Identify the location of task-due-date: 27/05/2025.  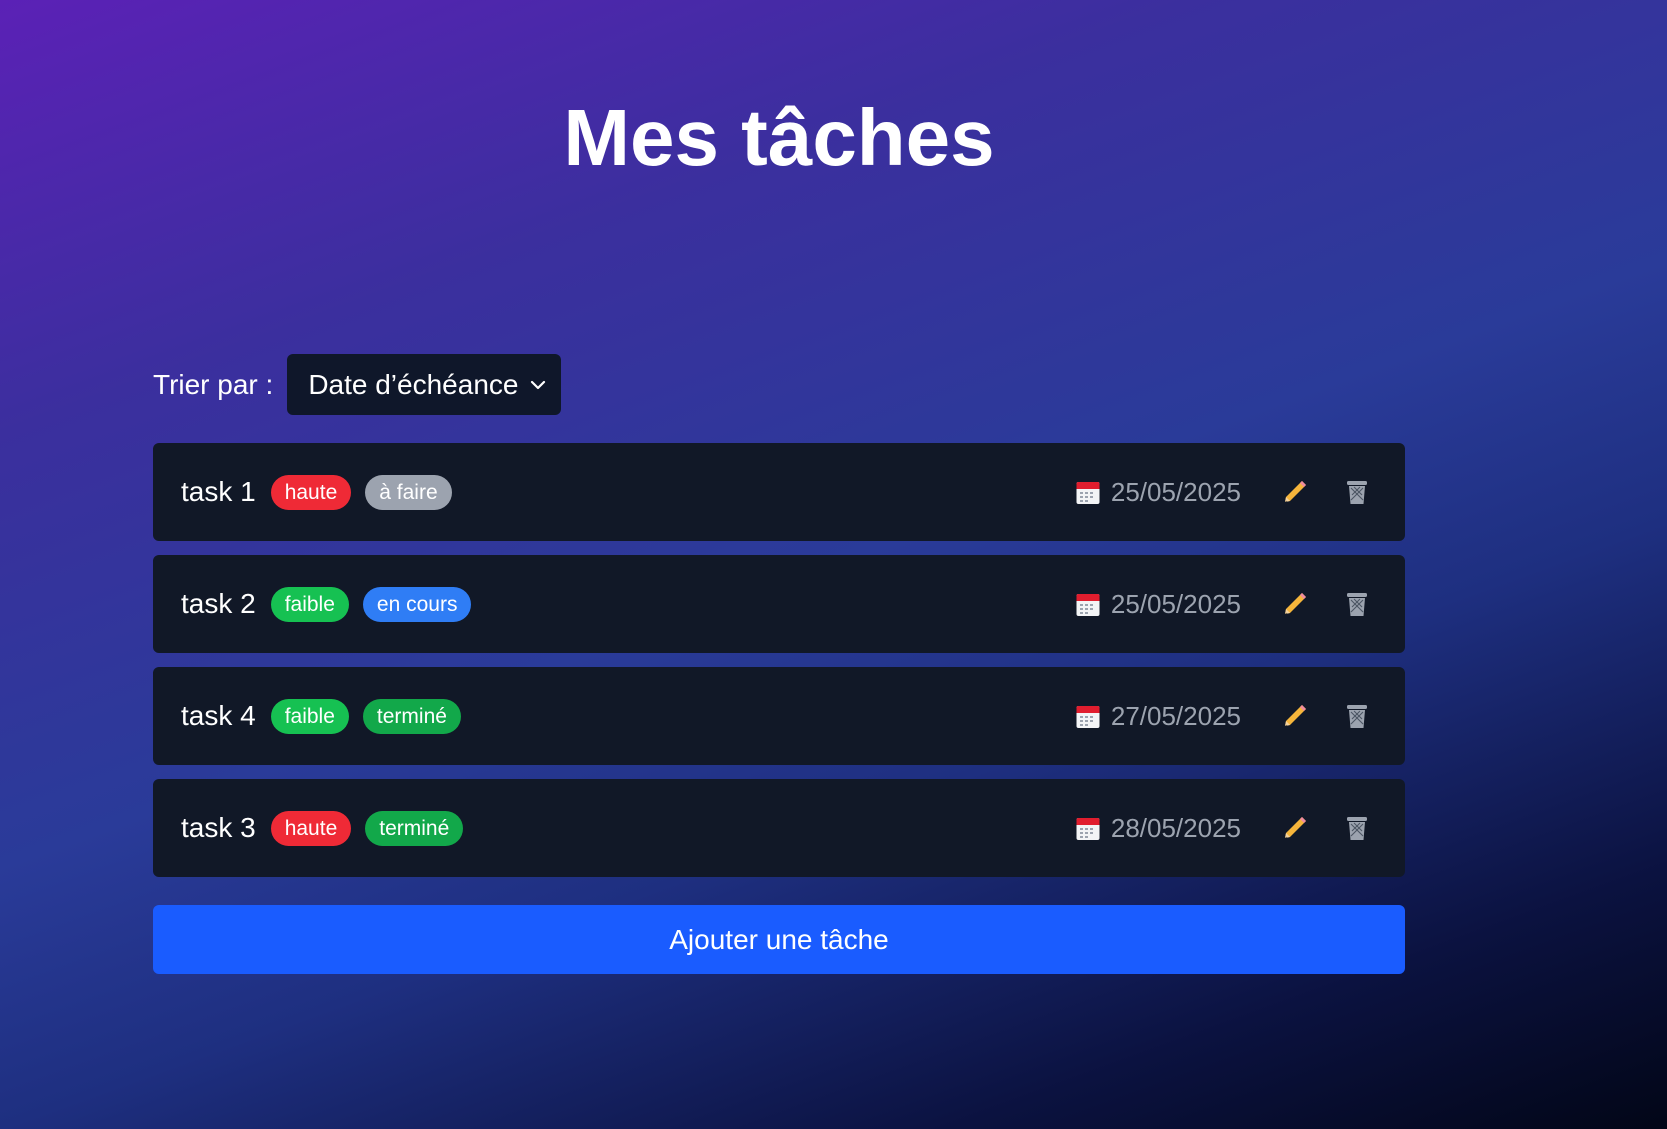
(1158, 716).